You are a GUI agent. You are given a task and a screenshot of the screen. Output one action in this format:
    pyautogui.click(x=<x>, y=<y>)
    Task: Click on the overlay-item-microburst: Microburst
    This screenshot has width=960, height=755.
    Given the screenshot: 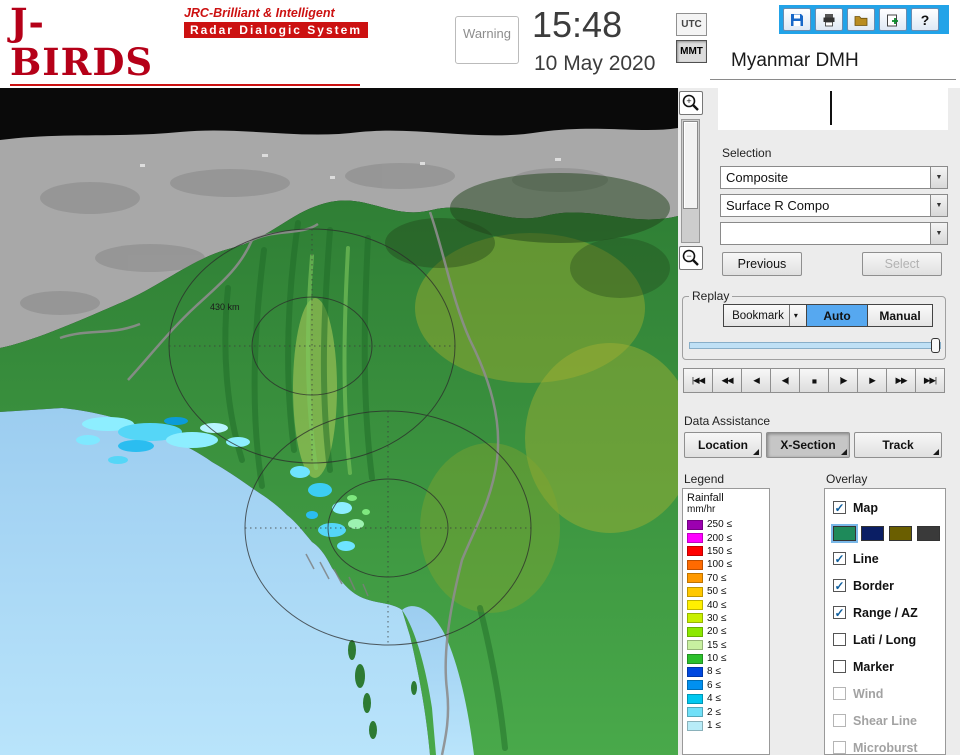 What is the action you would take?
    pyautogui.click(x=889, y=745)
    